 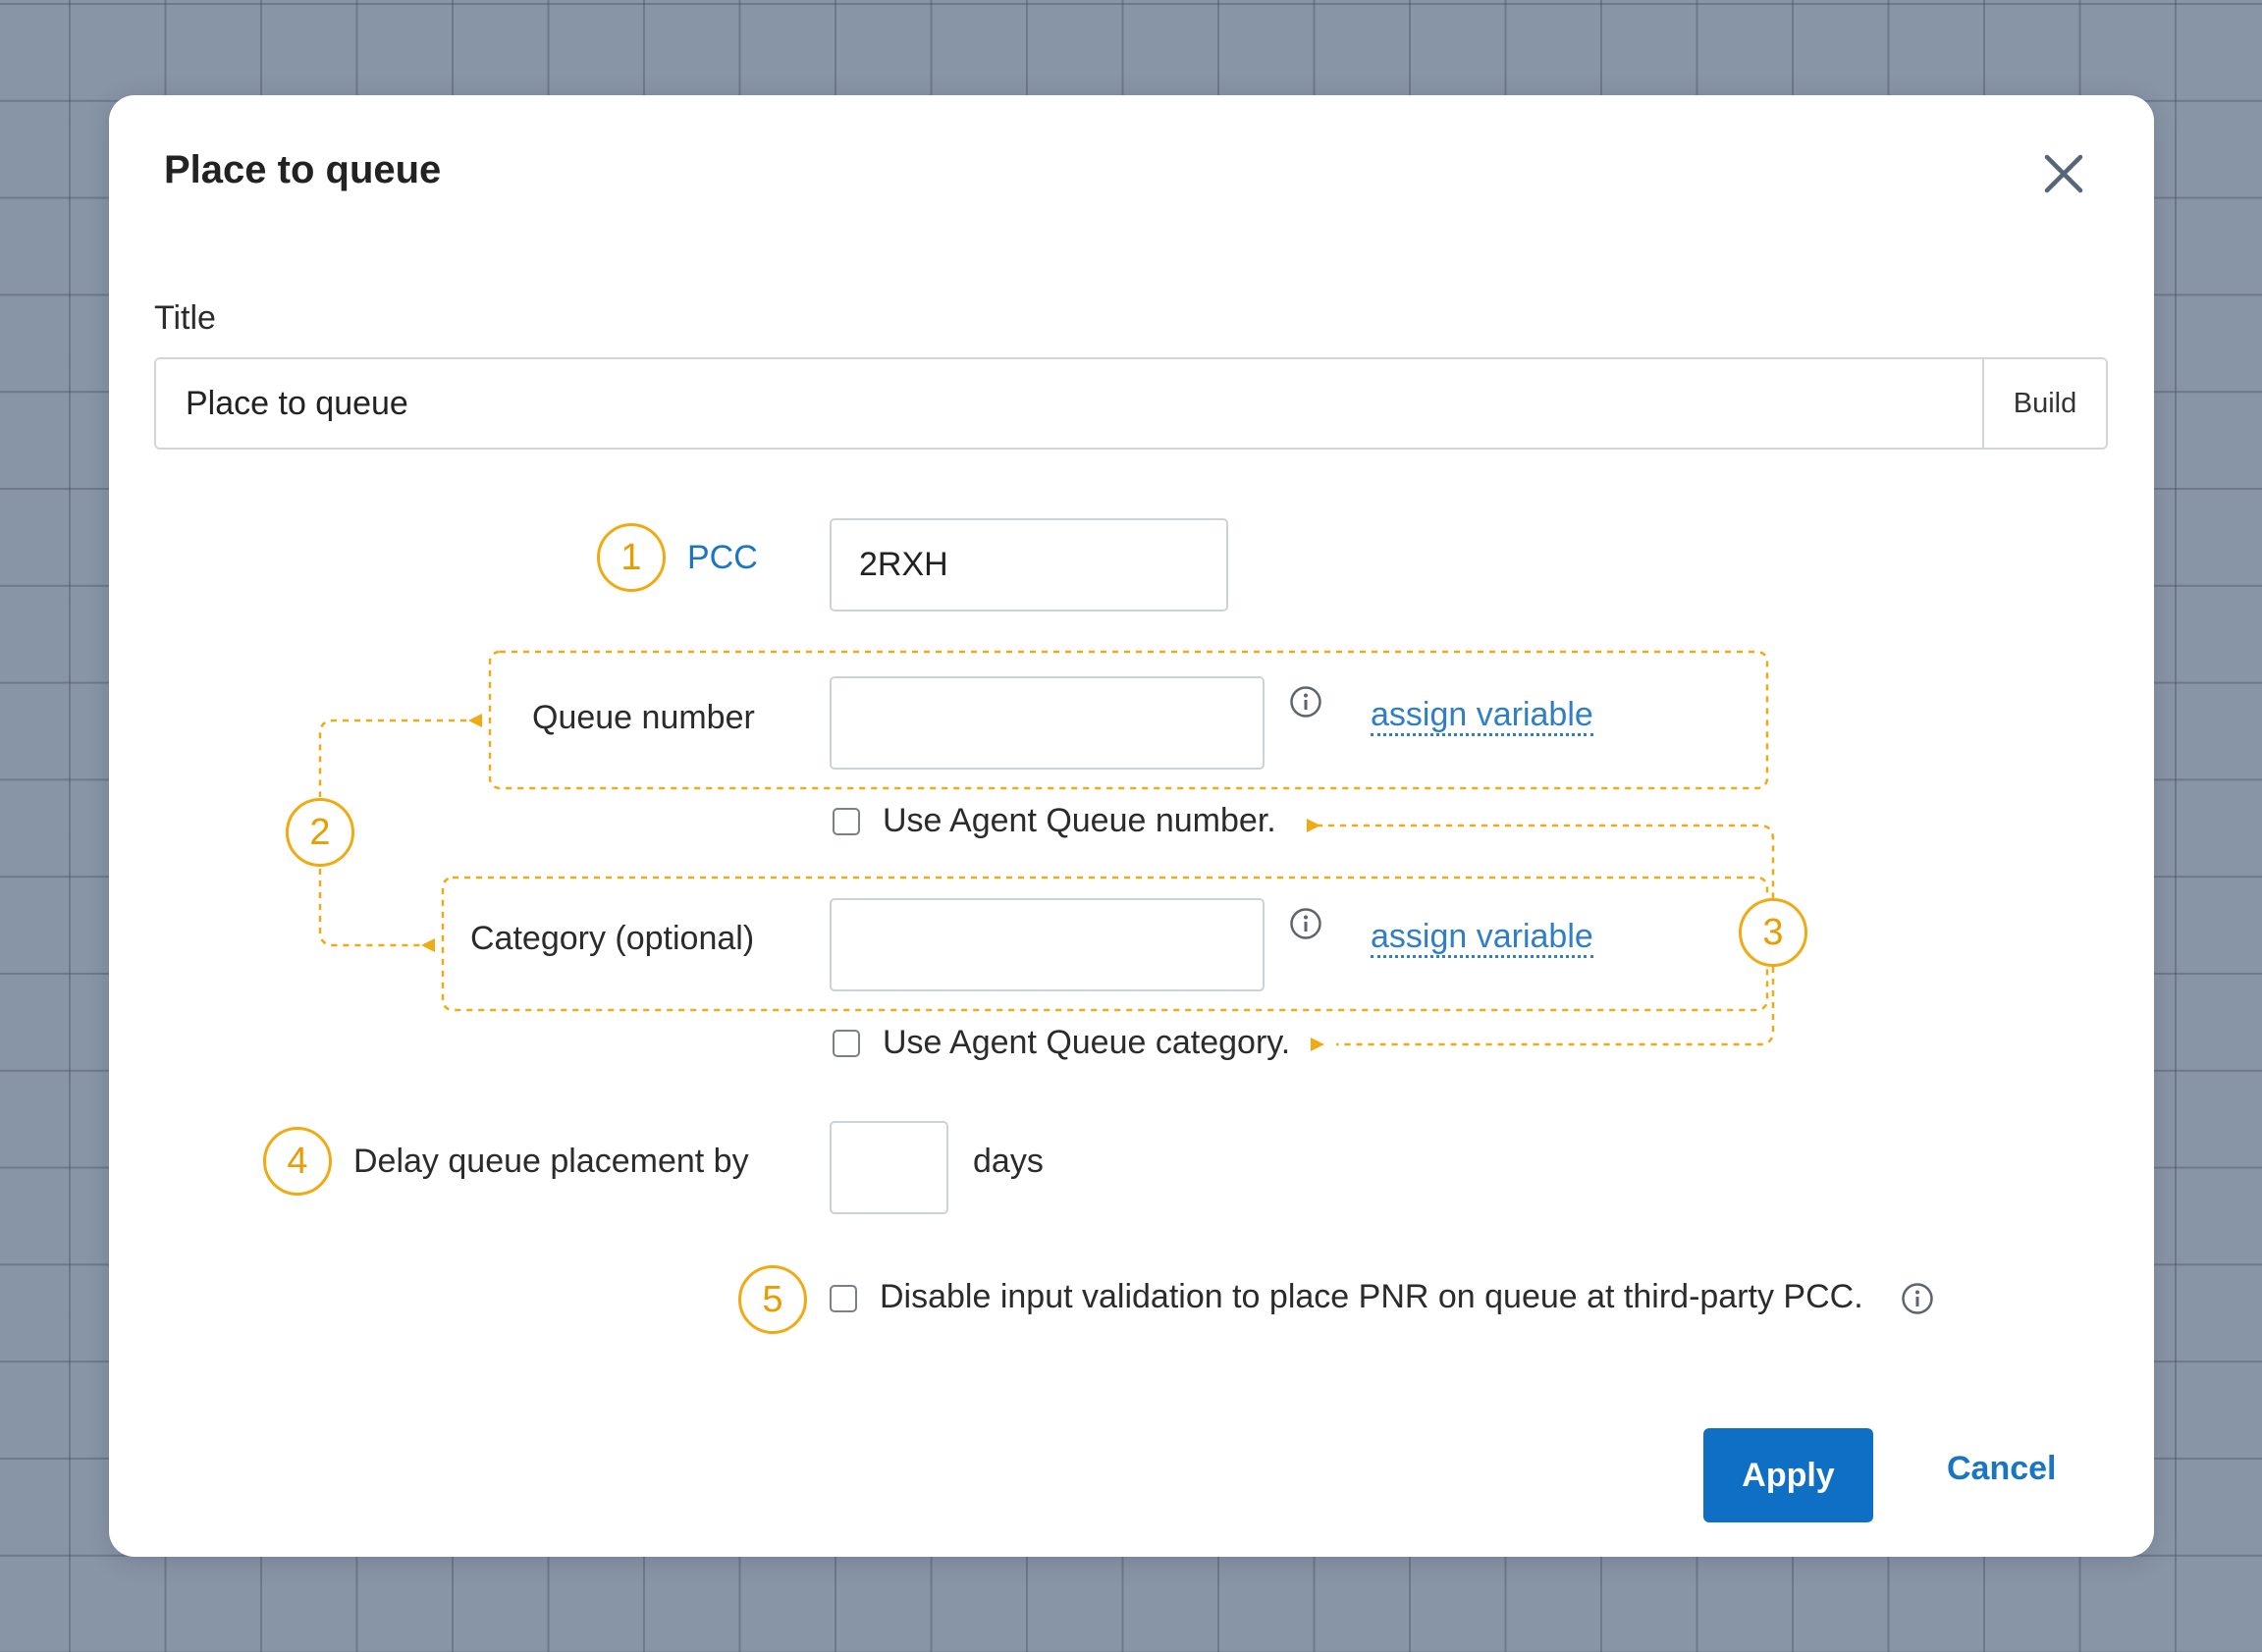 I want to click on arrow-agent-category, so click(x=1317, y=1044).